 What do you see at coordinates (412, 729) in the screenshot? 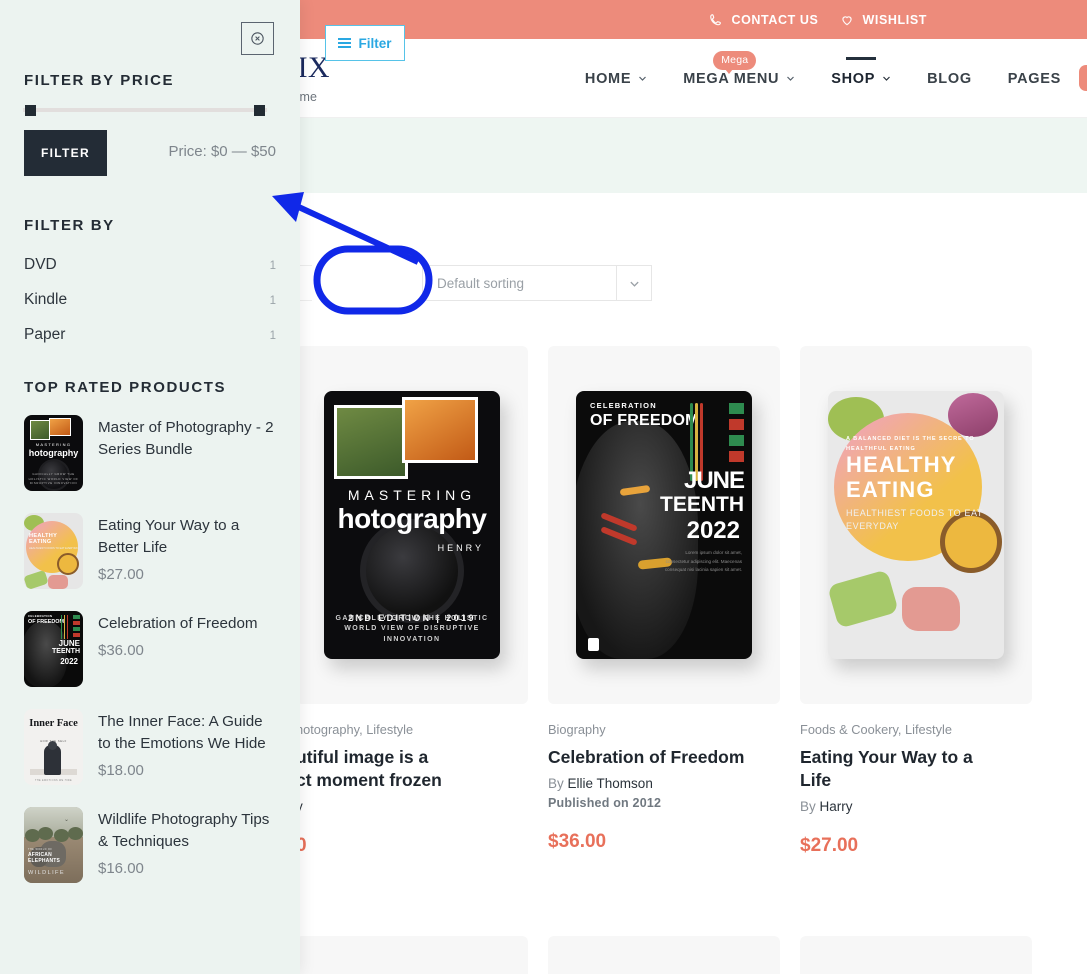
I see `product-categories: hotography, Lifestyle` at bounding box center [412, 729].